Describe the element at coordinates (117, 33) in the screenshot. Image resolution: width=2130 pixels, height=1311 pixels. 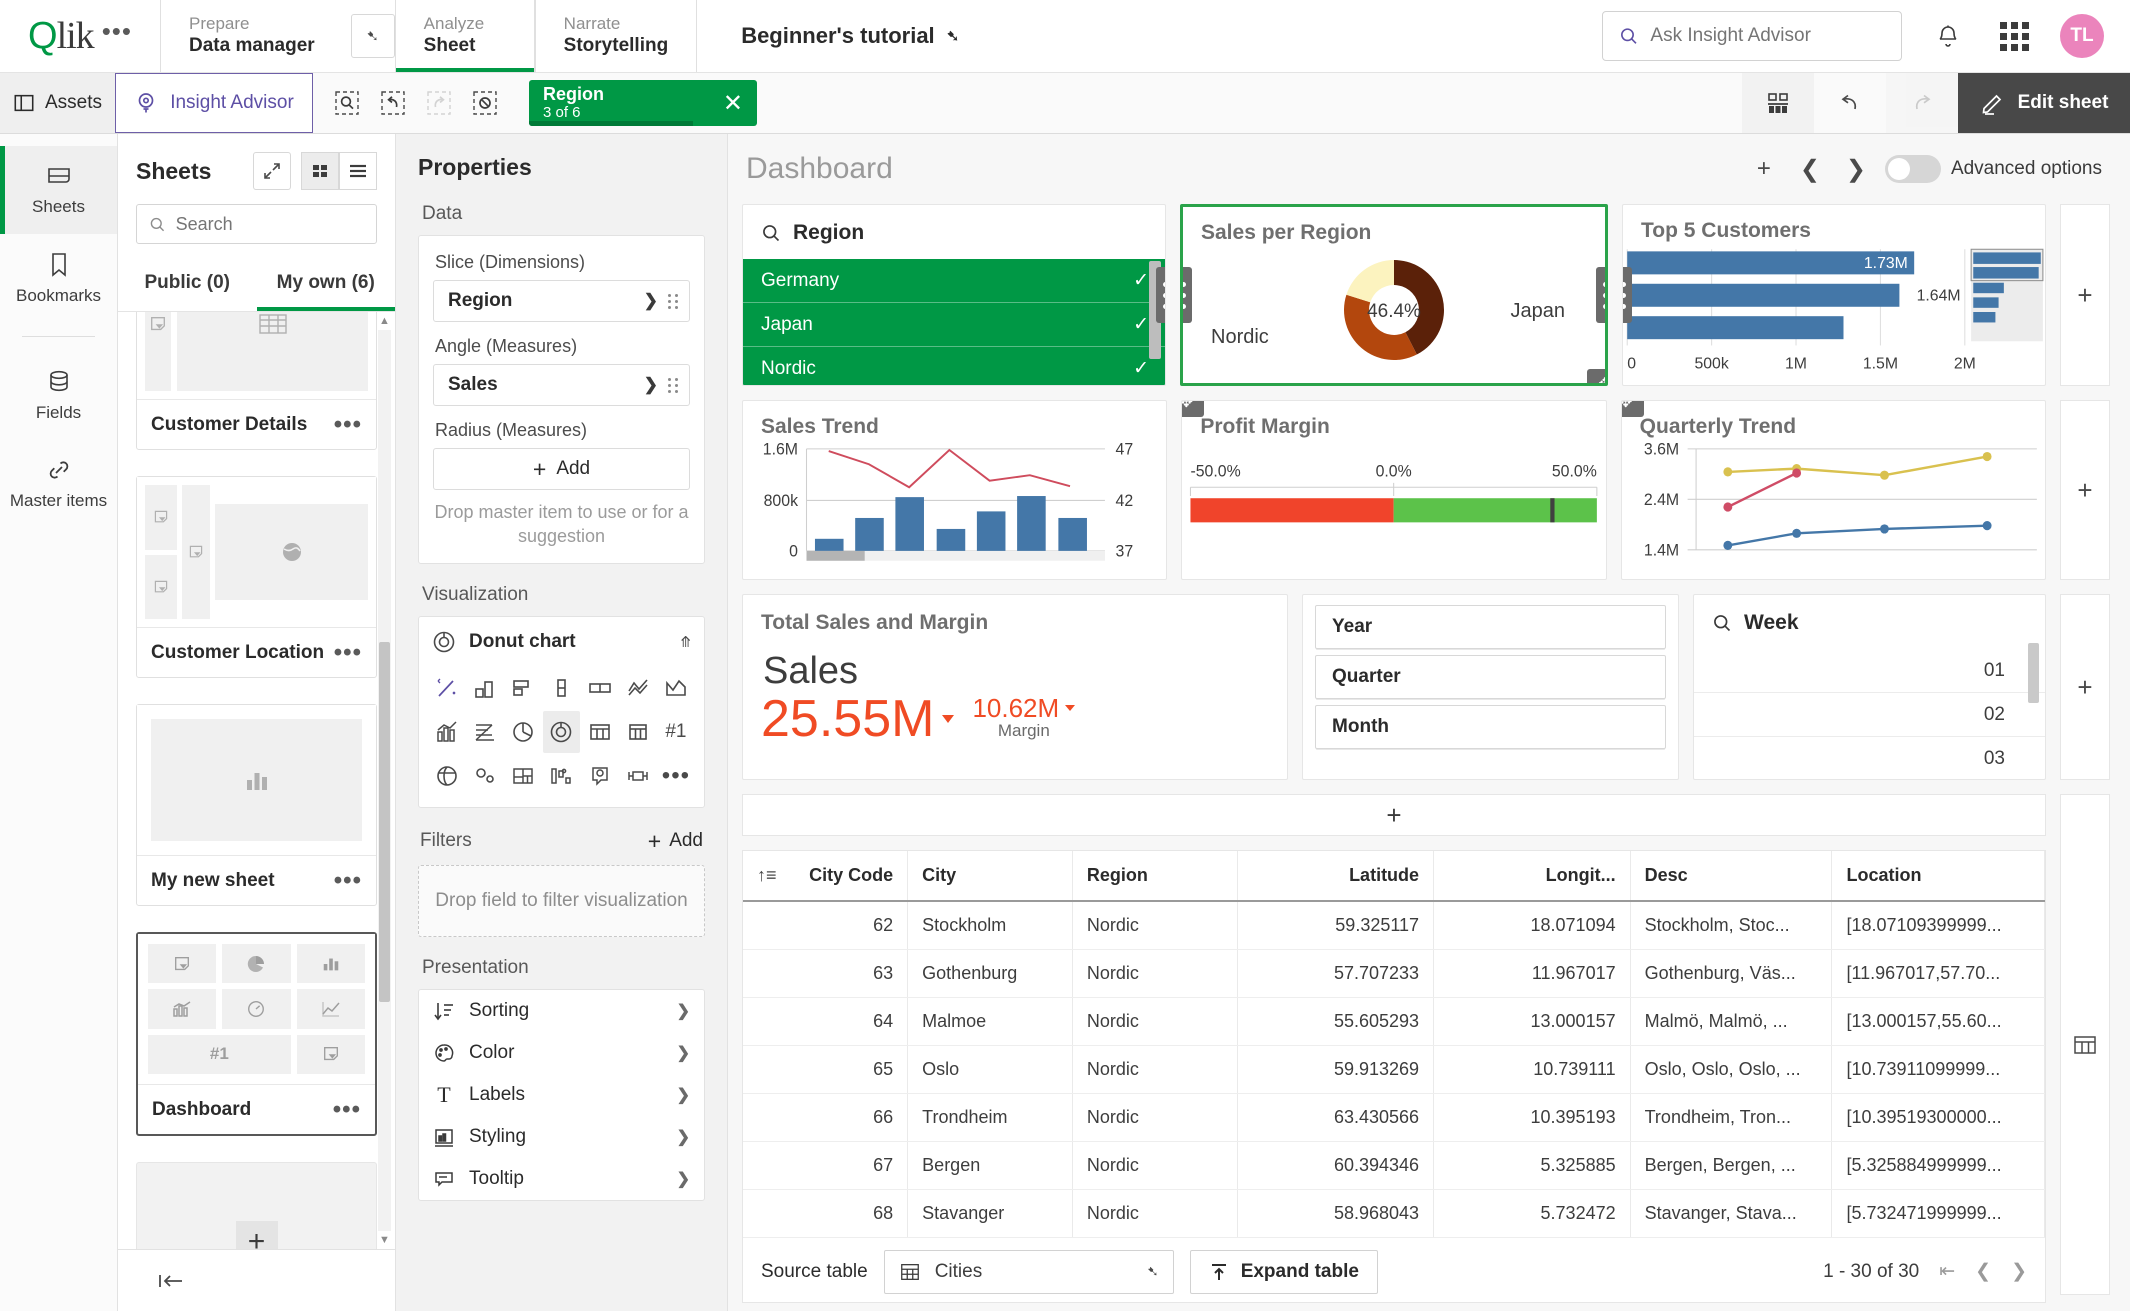
I see `overflow-menu-icon: •••` at that location.